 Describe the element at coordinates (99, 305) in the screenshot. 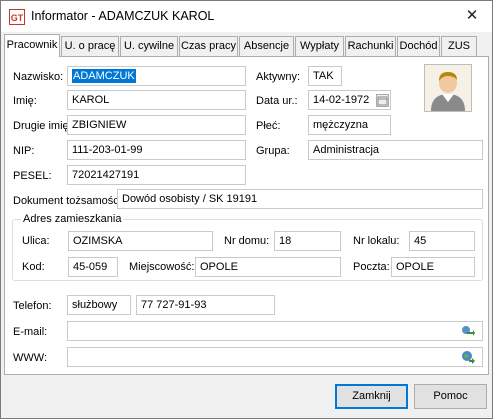

I see `phone-type-field: służbowy` at that location.